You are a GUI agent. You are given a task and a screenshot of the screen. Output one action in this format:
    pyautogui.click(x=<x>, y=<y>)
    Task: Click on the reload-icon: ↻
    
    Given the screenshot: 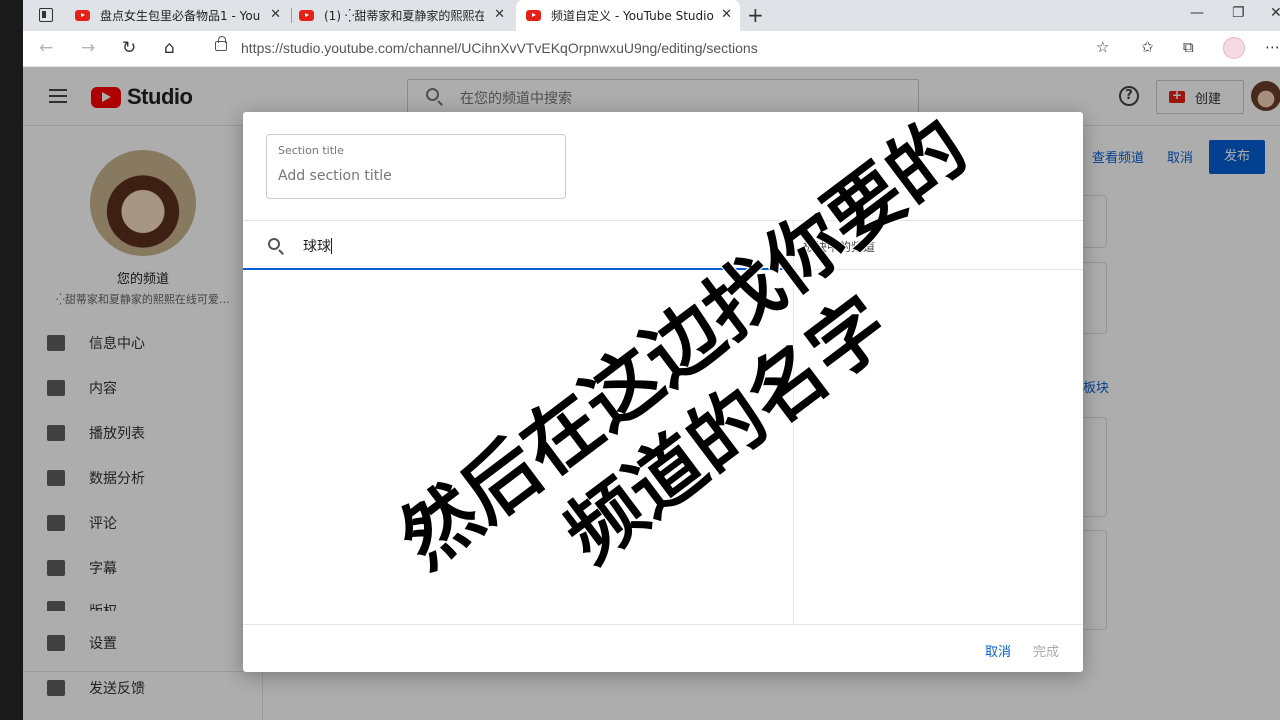 What is the action you would take?
    pyautogui.click(x=129, y=48)
    